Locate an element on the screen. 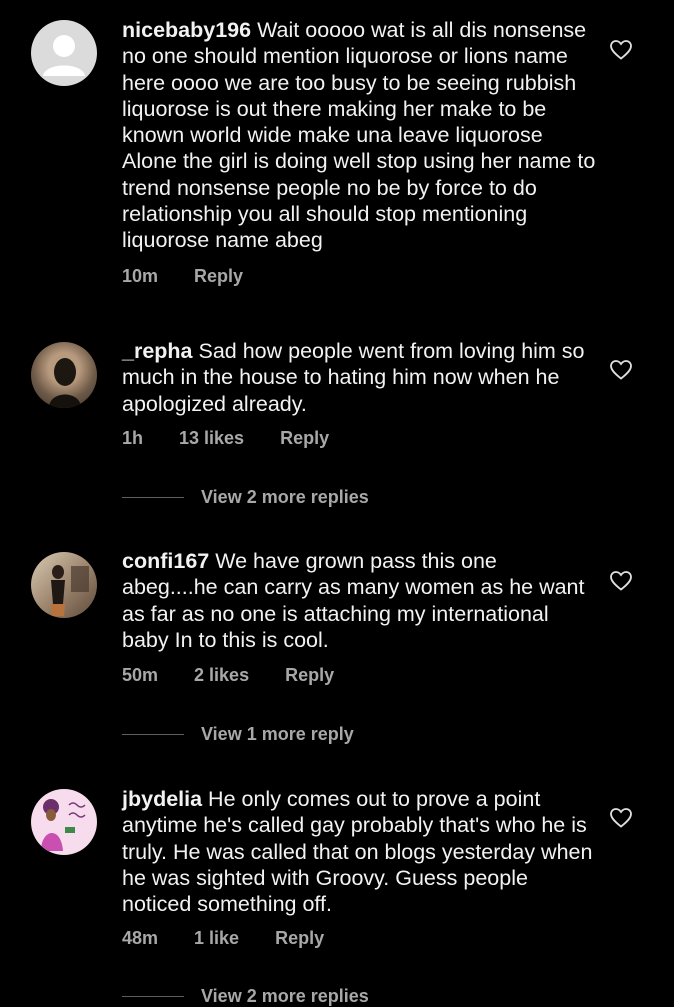 The height and width of the screenshot is (1007, 674). comment-meta: 1h 13 likes Reply is located at coordinates (243, 438).